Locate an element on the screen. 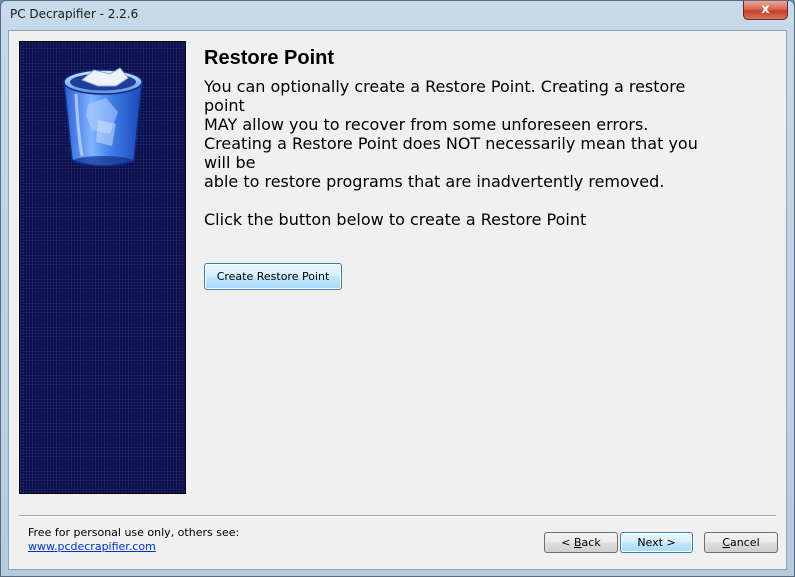 This screenshot has height=577, width=795. window-title: PC Decrapifier - 2.2.6 is located at coordinates (74, 14).